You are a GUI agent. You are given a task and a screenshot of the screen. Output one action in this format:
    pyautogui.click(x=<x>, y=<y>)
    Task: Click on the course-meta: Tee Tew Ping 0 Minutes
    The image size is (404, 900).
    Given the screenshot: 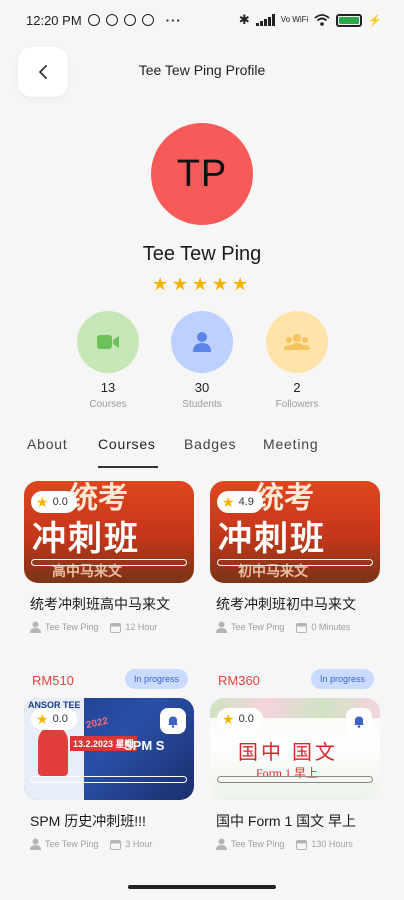 What is the action you would take?
    pyautogui.click(x=289, y=627)
    